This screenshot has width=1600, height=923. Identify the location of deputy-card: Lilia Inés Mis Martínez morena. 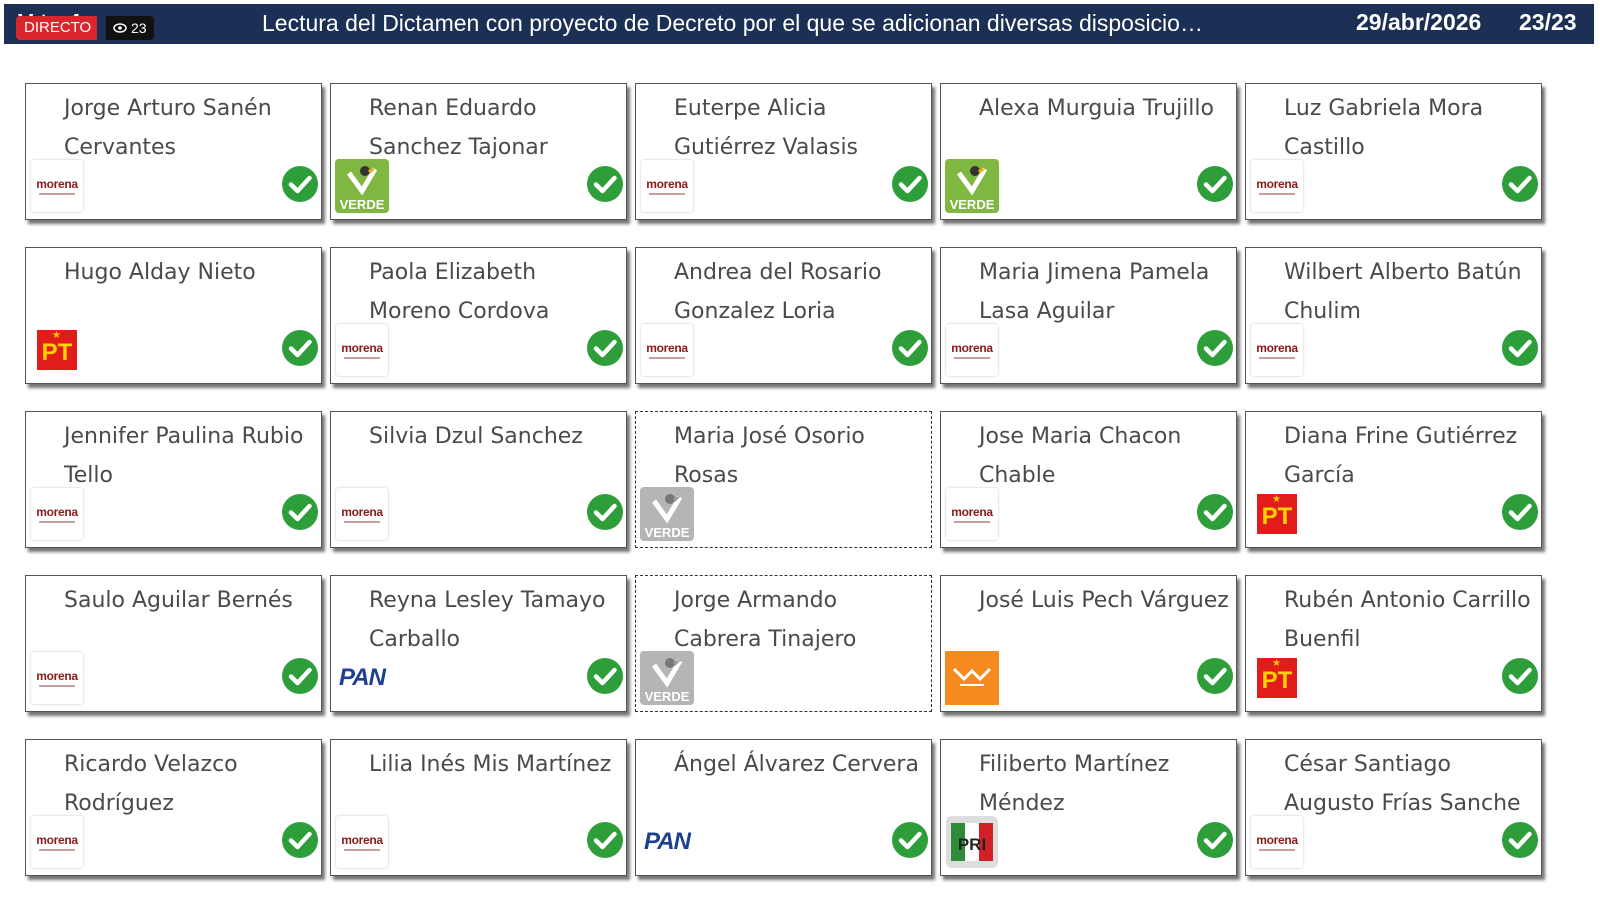
(478, 807).